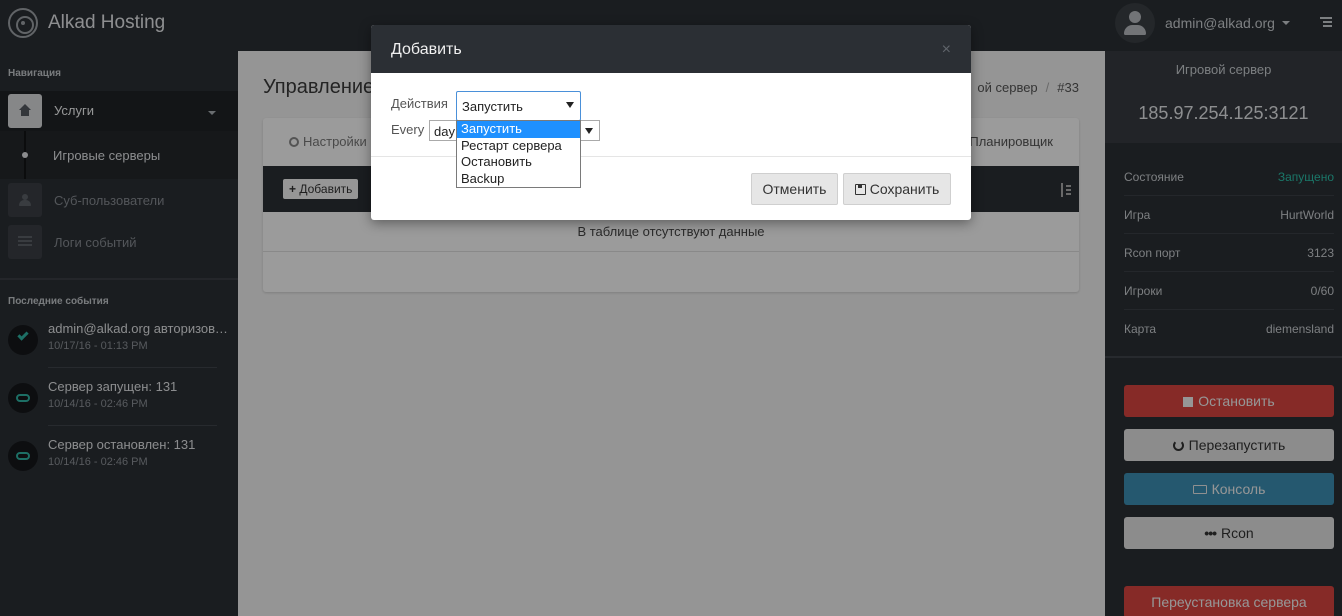 This screenshot has height=616, width=1342. I want to click on dropdown-option: Backup, so click(518, 179).